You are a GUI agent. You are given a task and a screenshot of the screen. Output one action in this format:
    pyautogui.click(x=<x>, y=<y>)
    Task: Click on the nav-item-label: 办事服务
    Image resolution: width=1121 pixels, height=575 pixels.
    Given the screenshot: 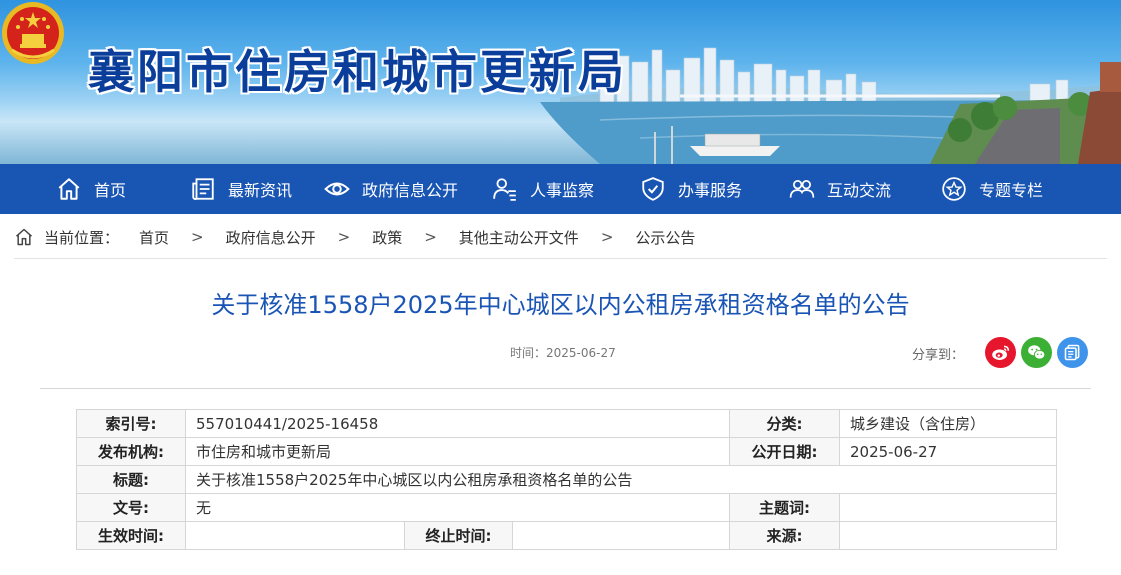 What is the action you would take?
    pyautogui.click(x=710, y=190)
    